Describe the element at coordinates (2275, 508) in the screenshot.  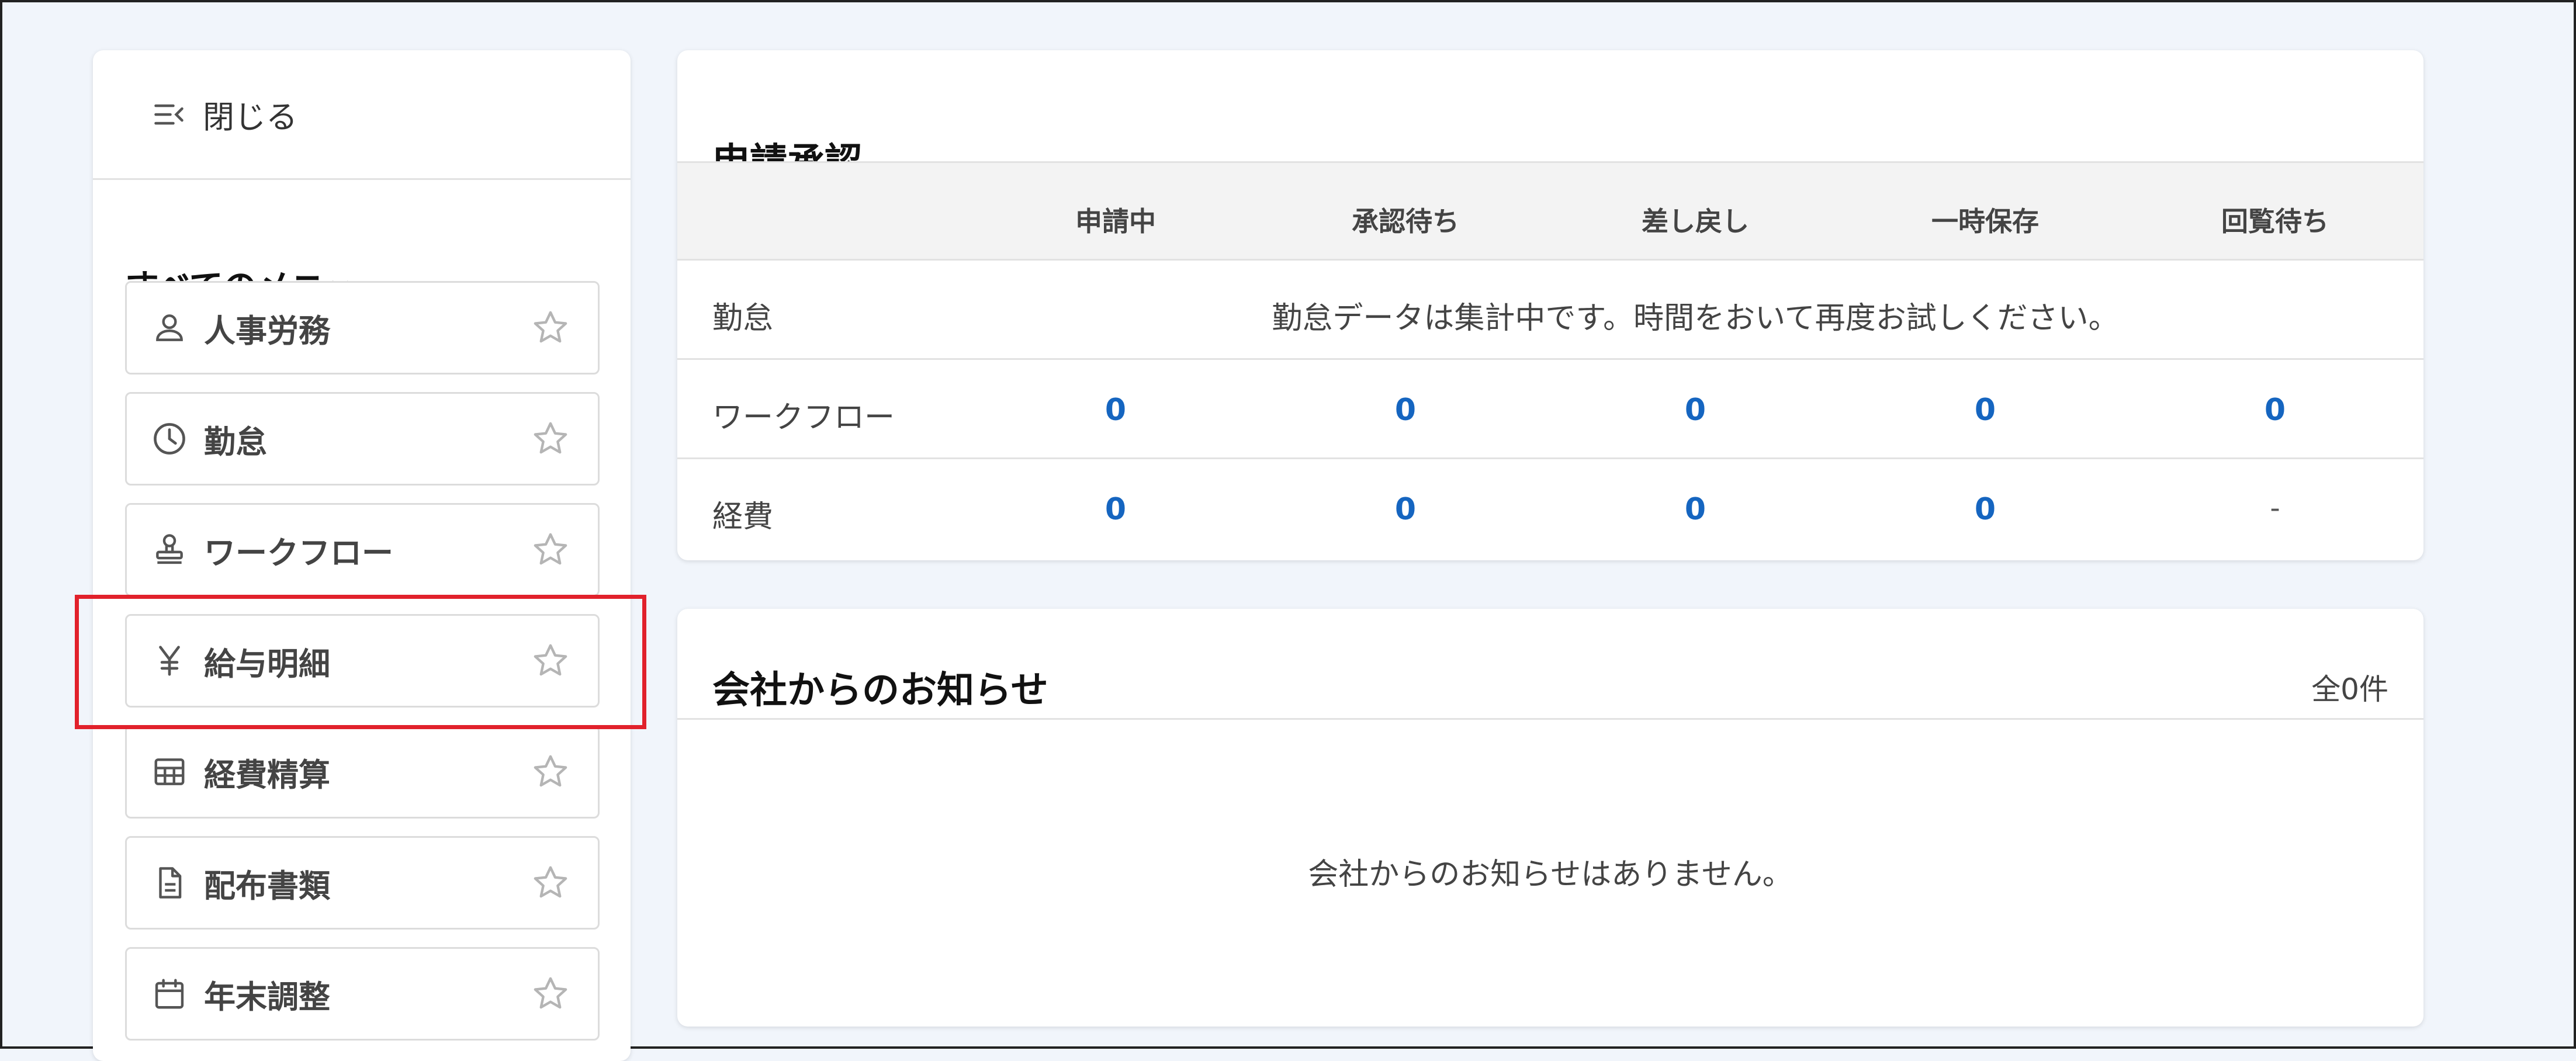
I see `empty-value: -` at that location.